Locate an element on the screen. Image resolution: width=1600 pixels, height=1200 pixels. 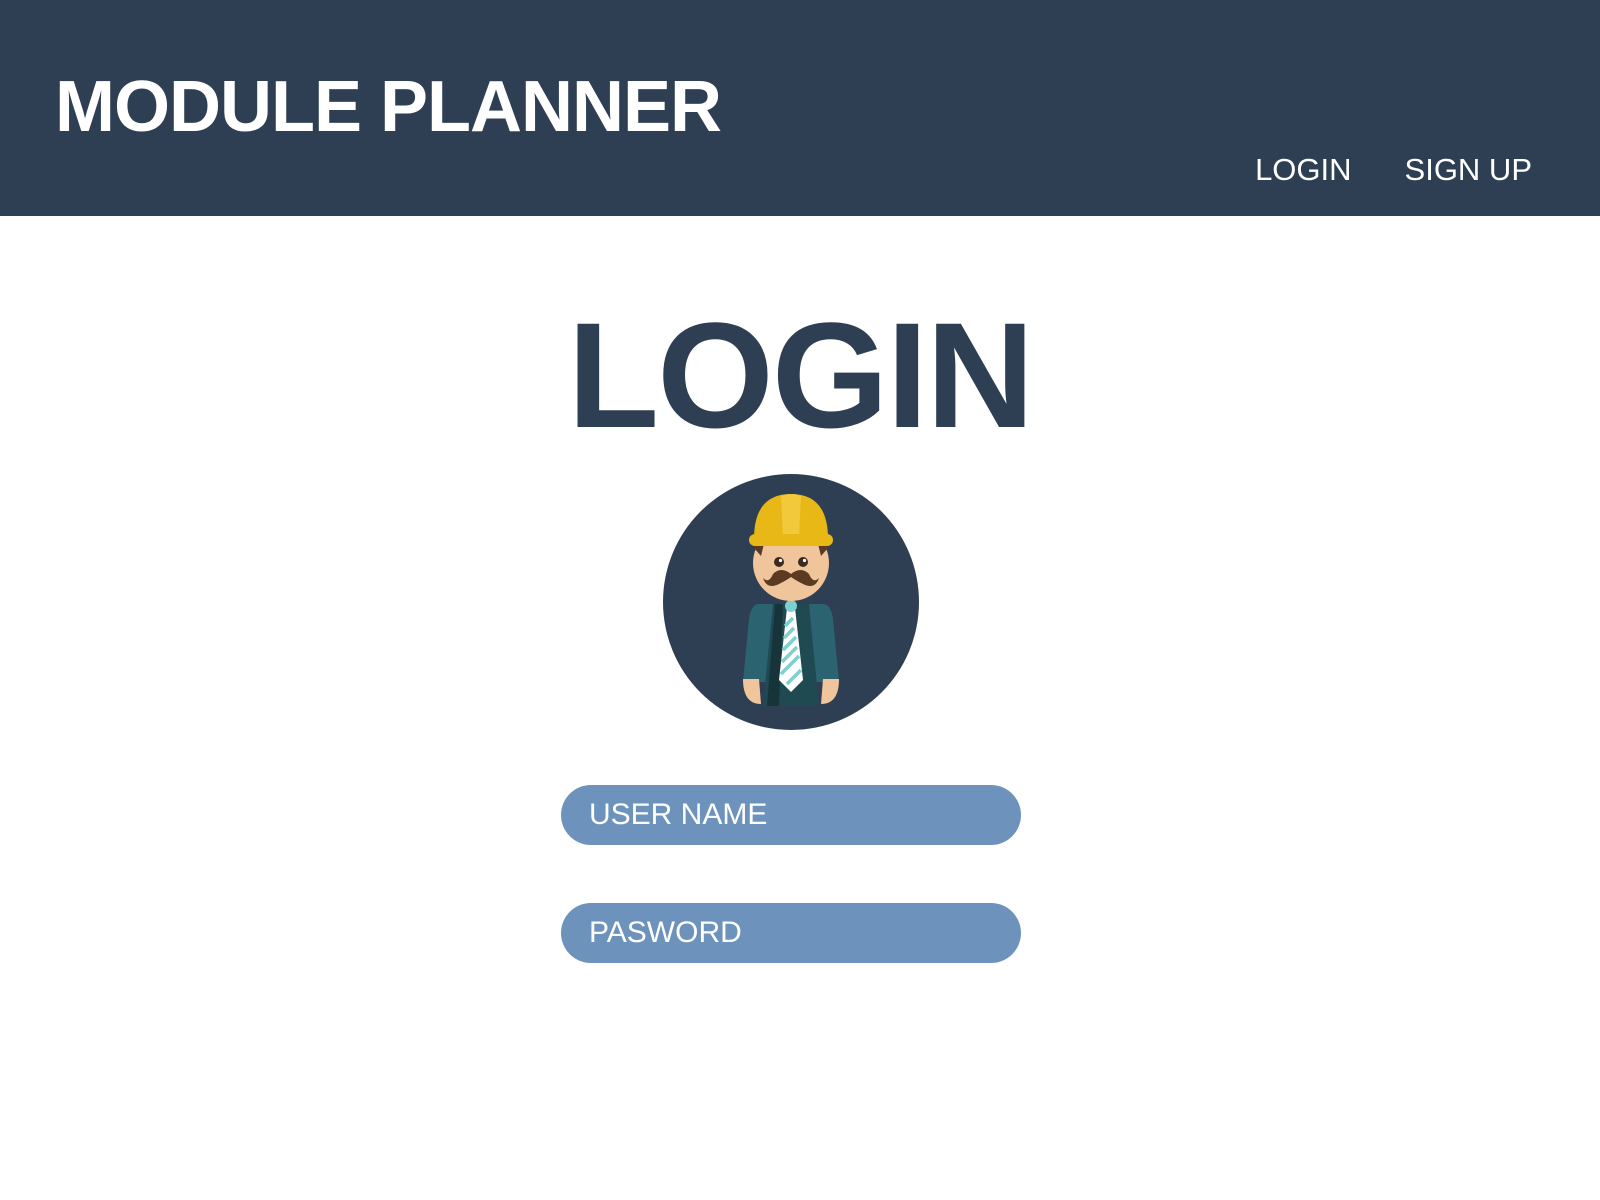
username-input is located at coordinates (791, 815).